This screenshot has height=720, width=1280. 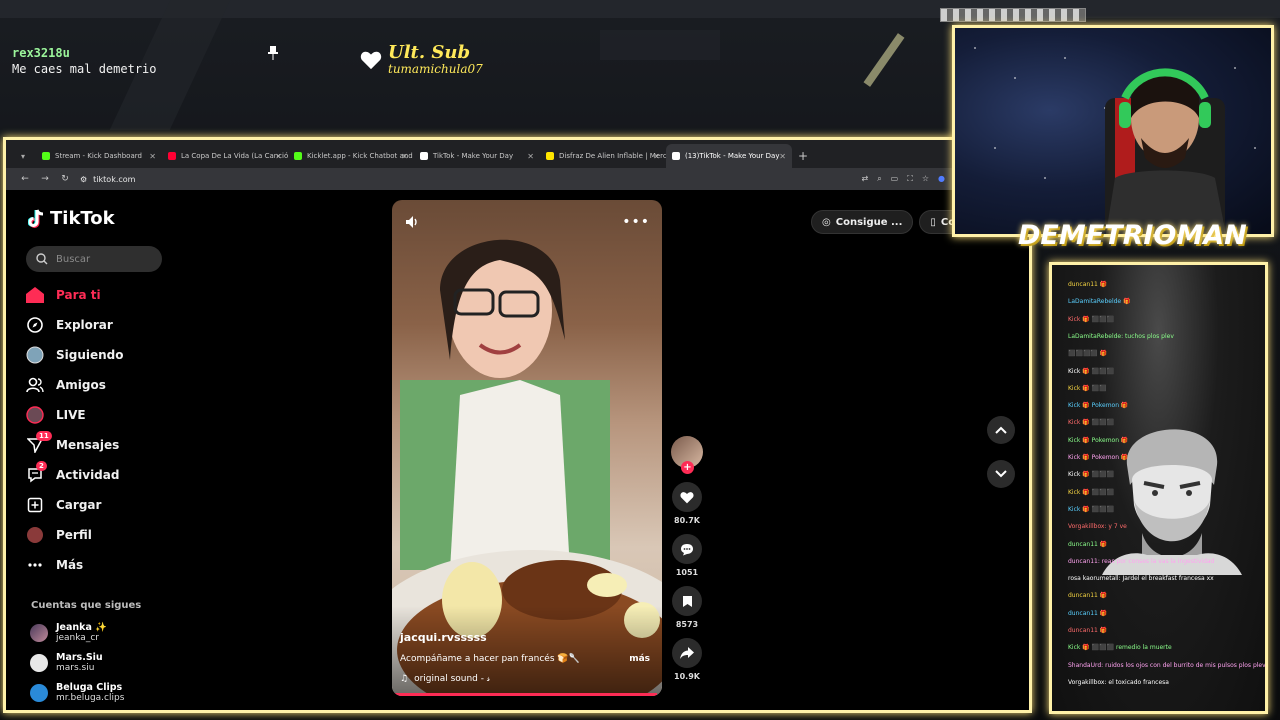 I want to click on volume-icon, so click(x=412, y=222).